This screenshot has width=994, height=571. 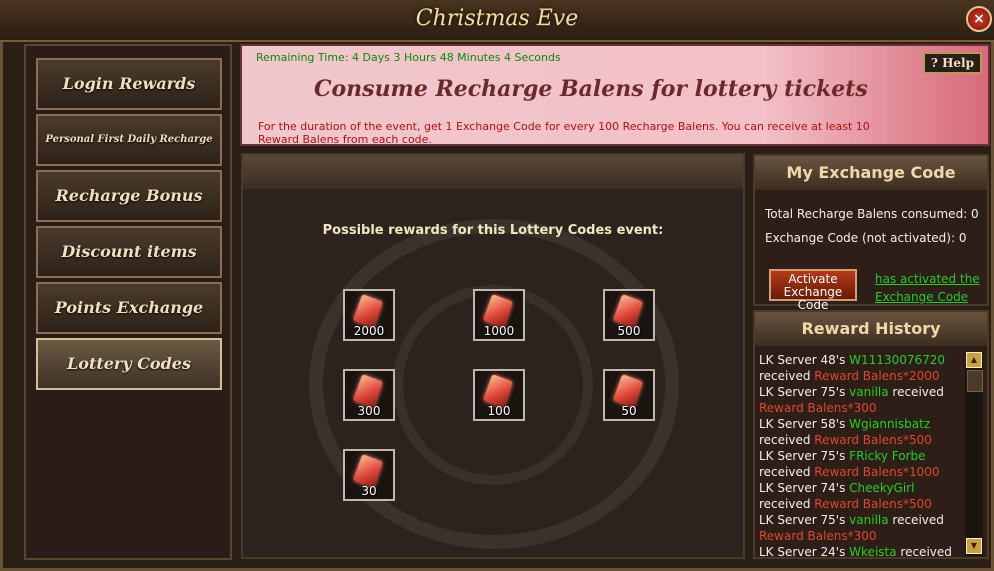 What do you see at coordinates (952, 63) in the screenshot?
I see `help-button: ? Help` at bounding box center [952, 63].